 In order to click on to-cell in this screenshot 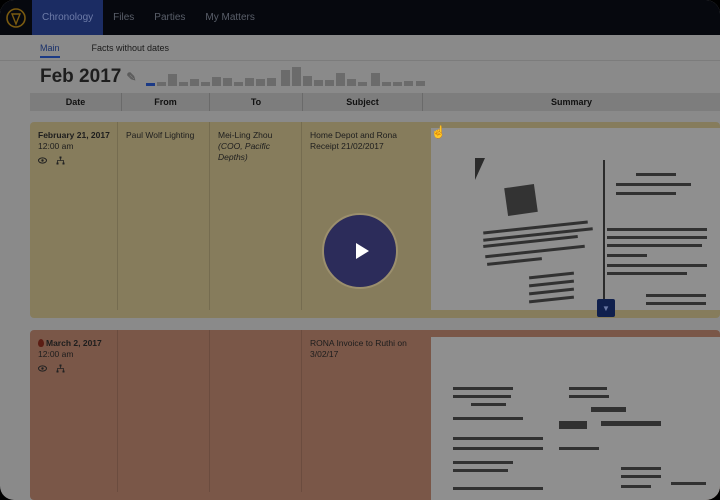, I will do `click(256, 411)`.